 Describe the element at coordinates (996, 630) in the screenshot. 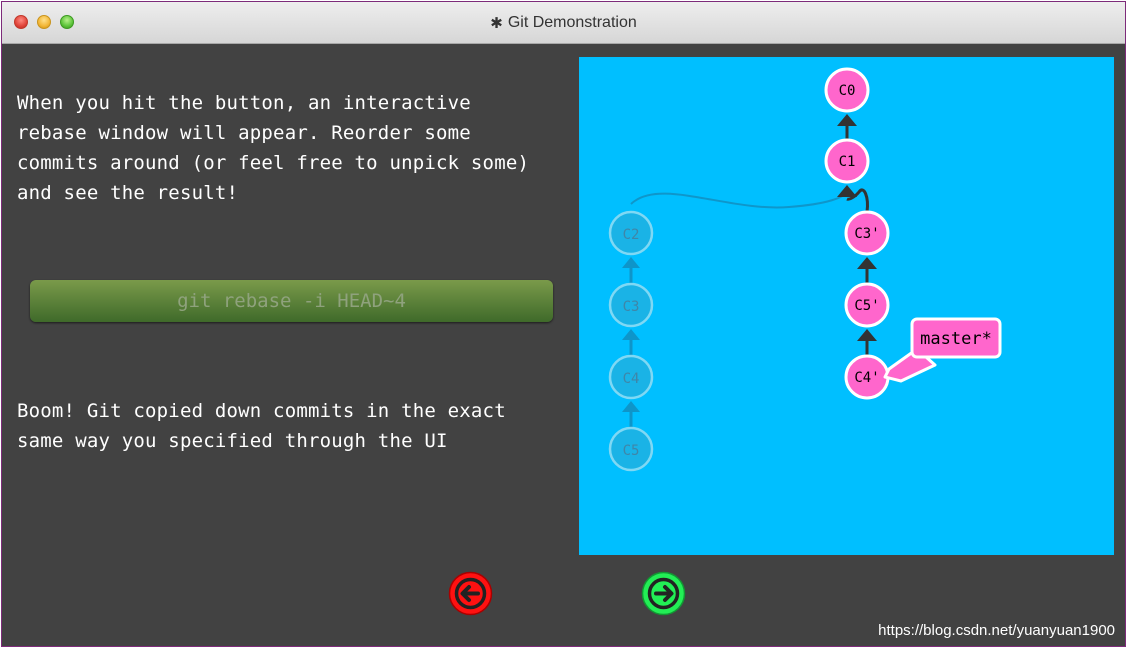

I see `watermark-text: https://blog.csdn.net/yuanyuan1900` at that location.